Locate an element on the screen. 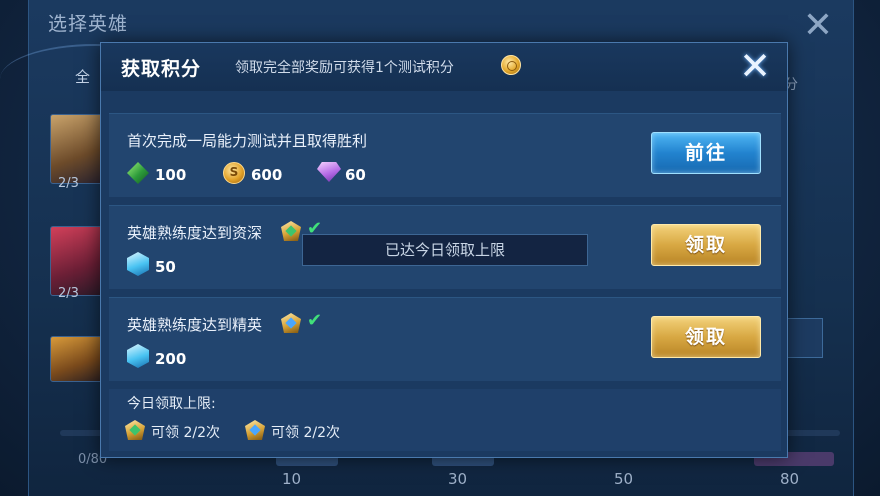 The height and width of the screenshot is (496, 880). dialog-title: 获取积分 is located at coordinates (161, 69).